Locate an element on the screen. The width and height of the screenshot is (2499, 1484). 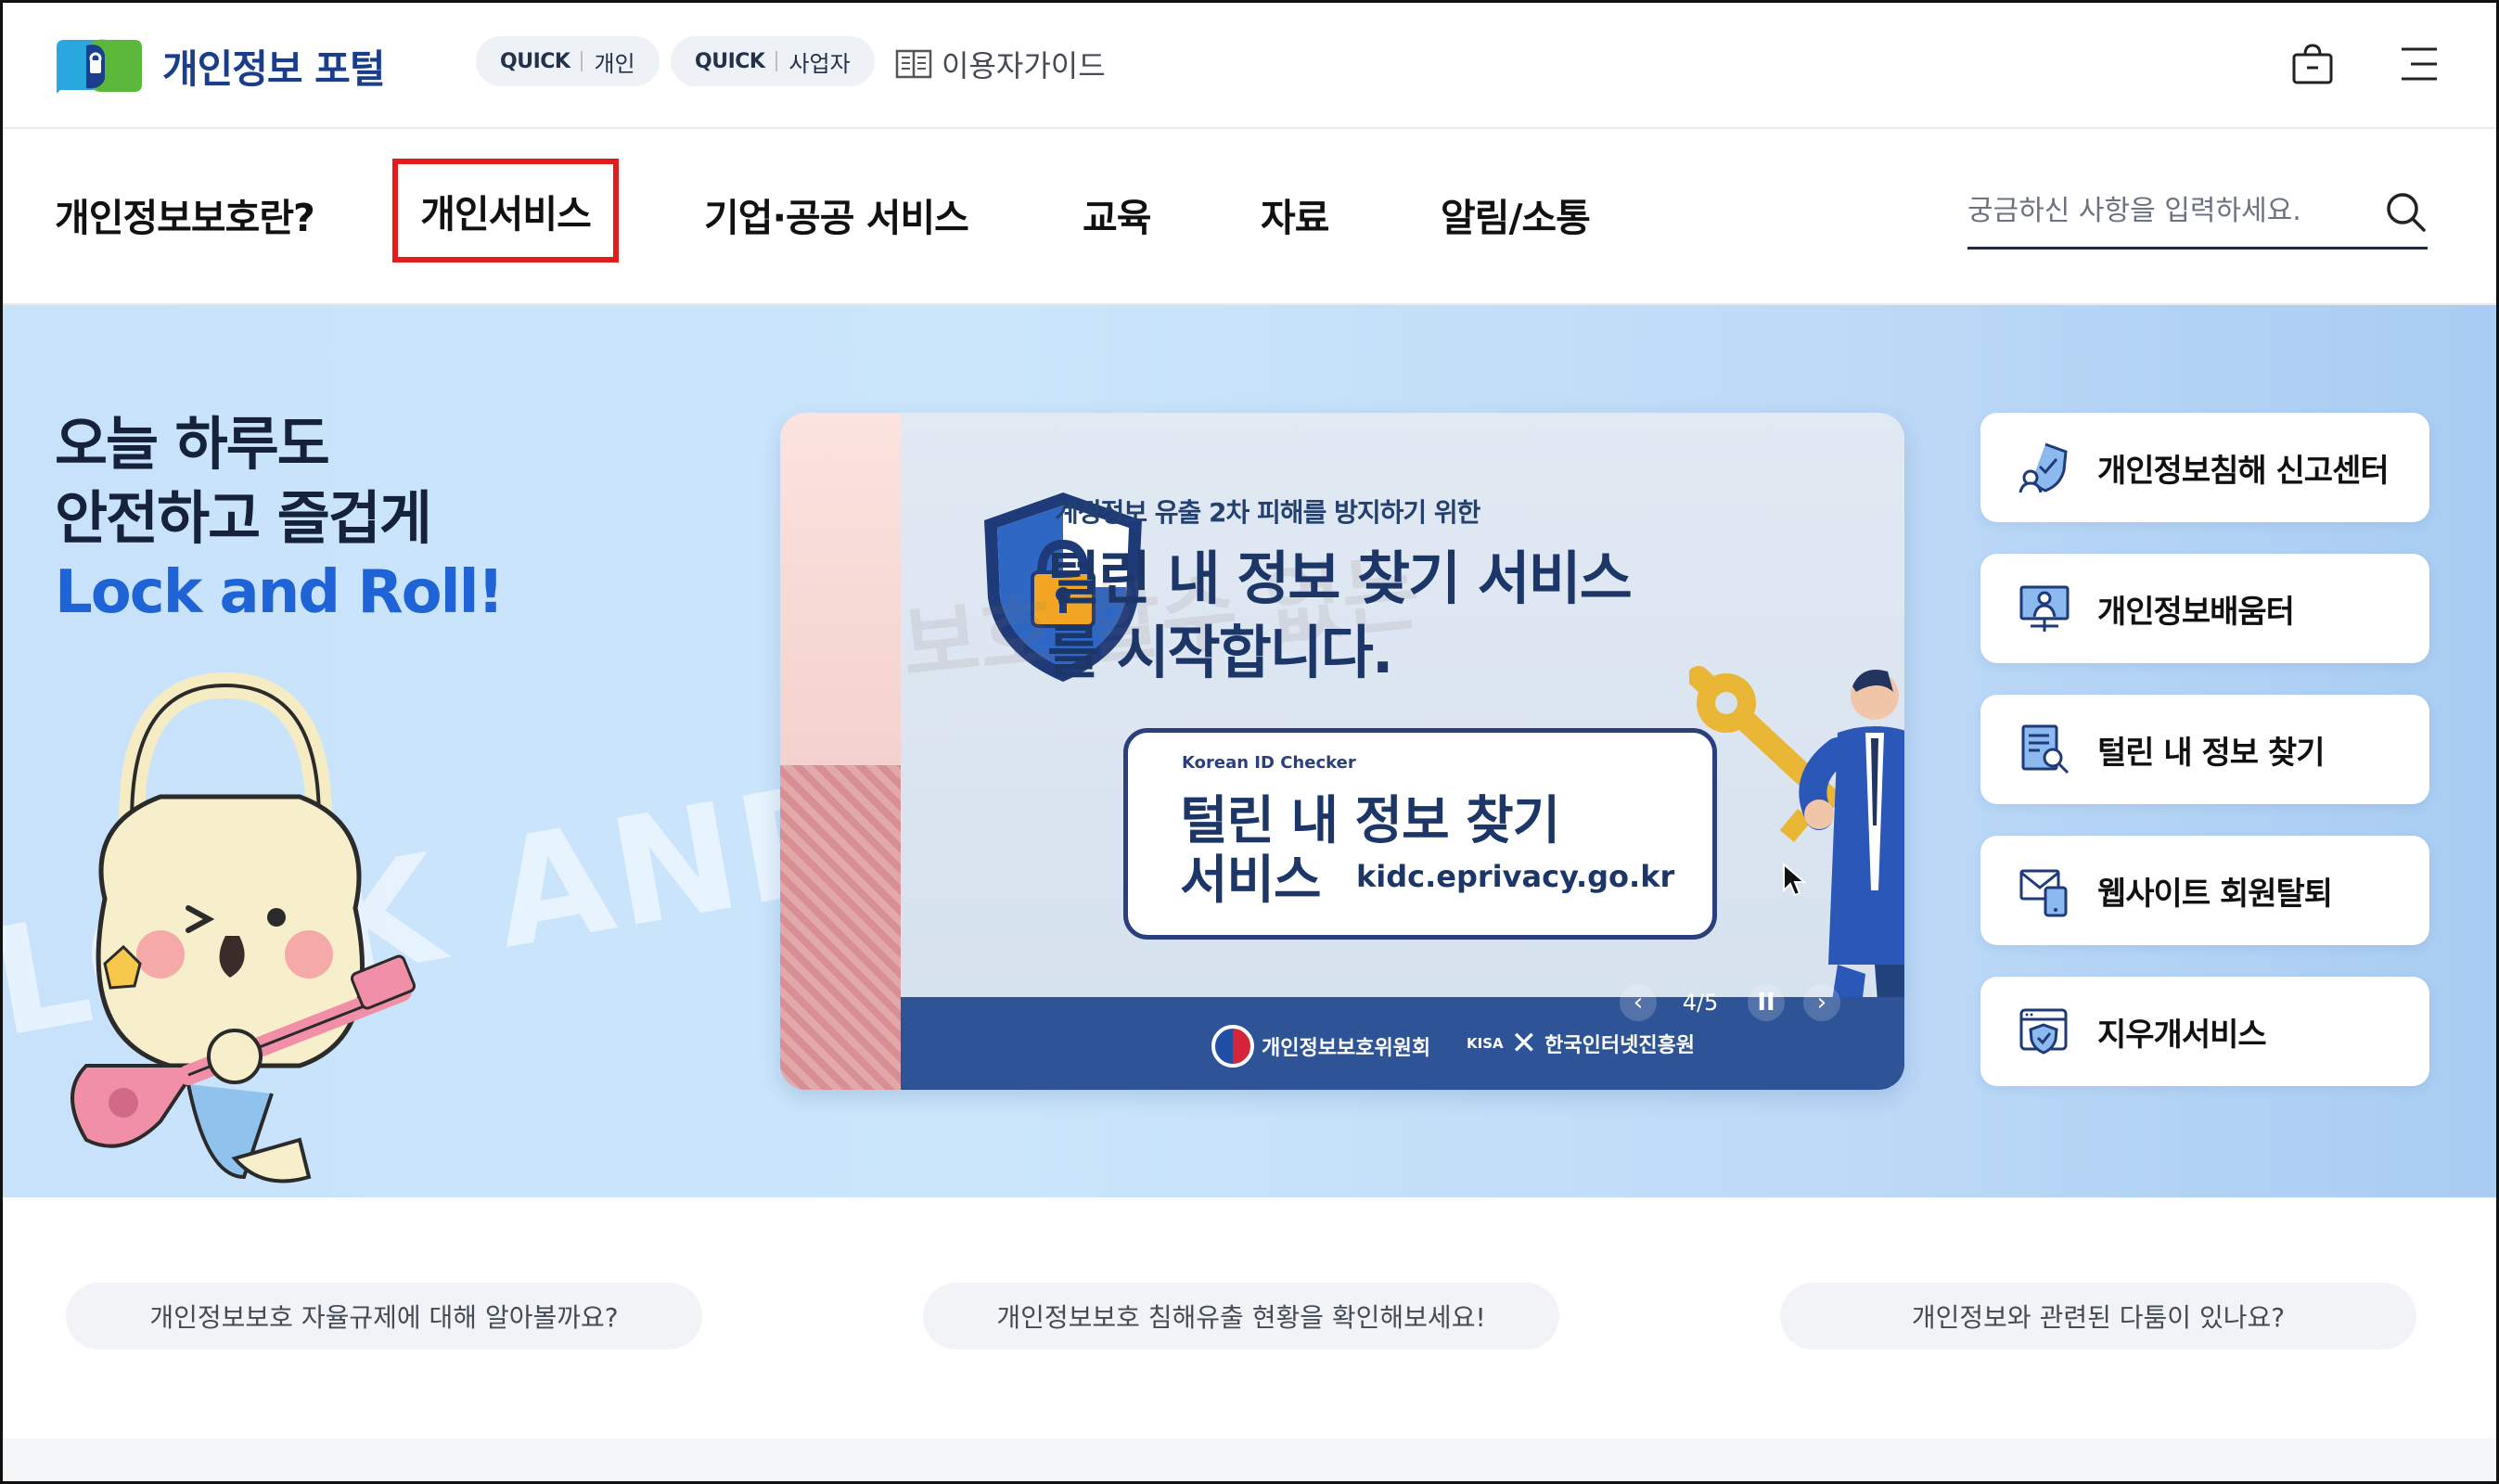
self-regulation-link: 개인정보보호 자율규제에 대해 알아볼까요? is located at coordinates (384, 1316).